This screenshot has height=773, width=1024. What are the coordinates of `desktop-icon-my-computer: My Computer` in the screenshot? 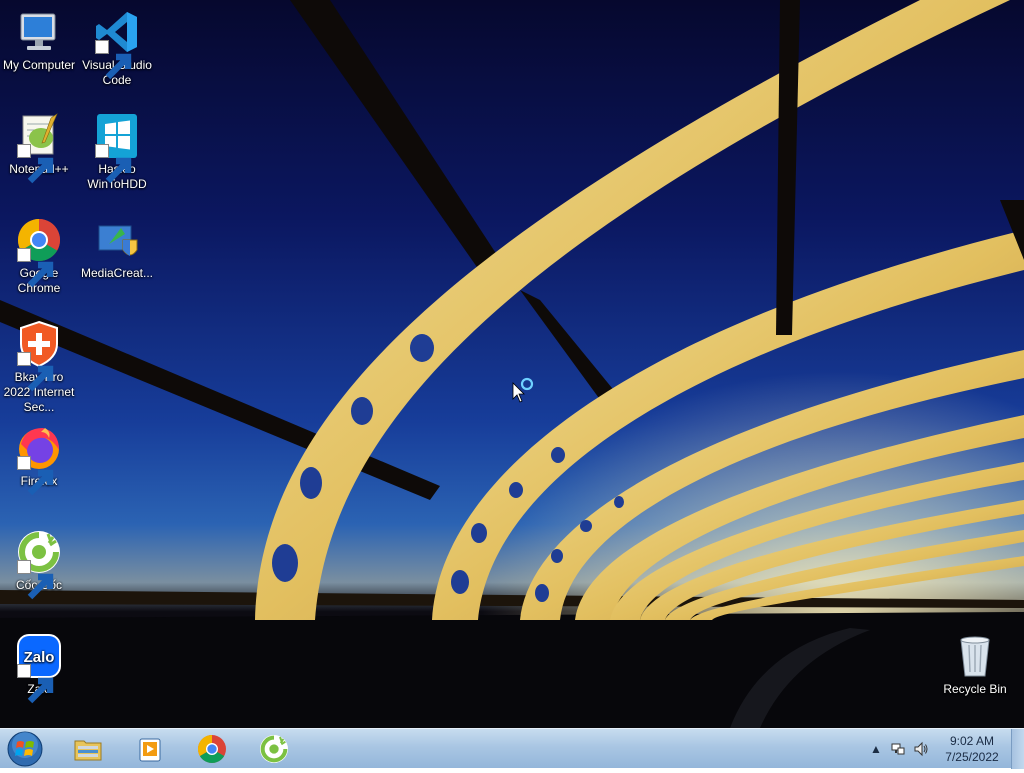 It's located at (39, 40).